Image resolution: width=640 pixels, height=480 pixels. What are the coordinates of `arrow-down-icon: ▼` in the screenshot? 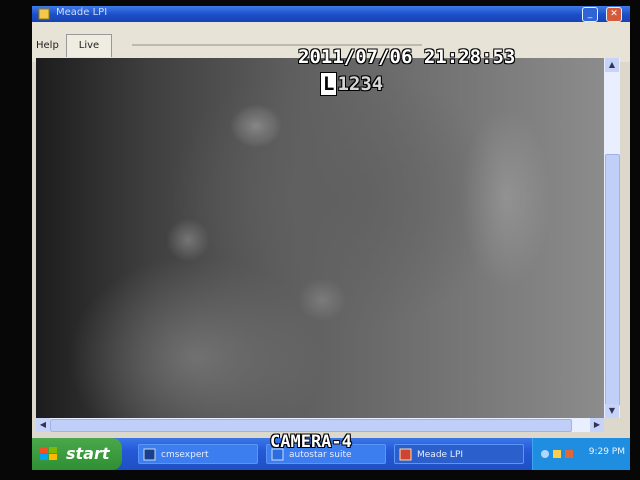 It's located at (612, 410).